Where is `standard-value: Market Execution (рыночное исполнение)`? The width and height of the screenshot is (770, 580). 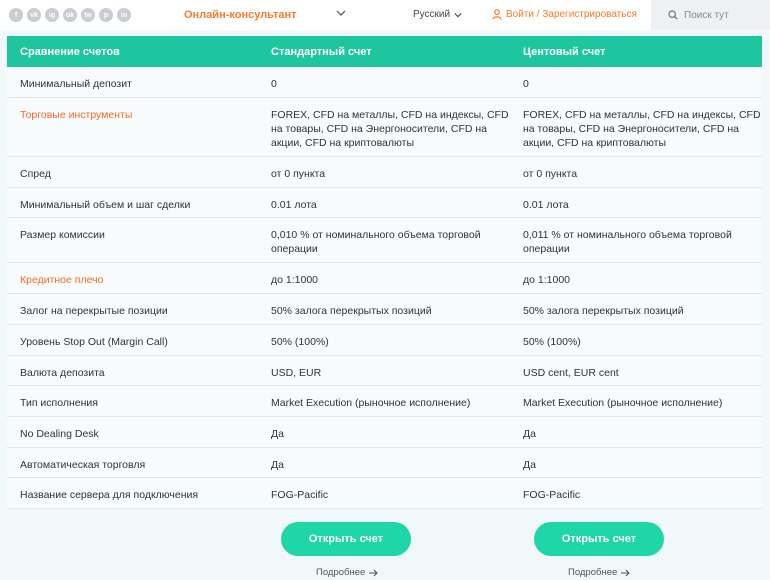
standard-value: Market Execution (рыночное исполнение) is located at coordinates (371, 403).